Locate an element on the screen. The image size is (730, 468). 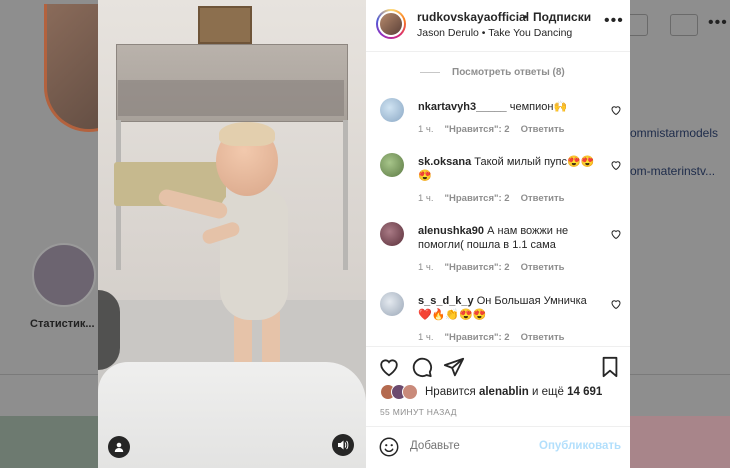
likes-prefix: Нравится is located at coordinates (450, 392).